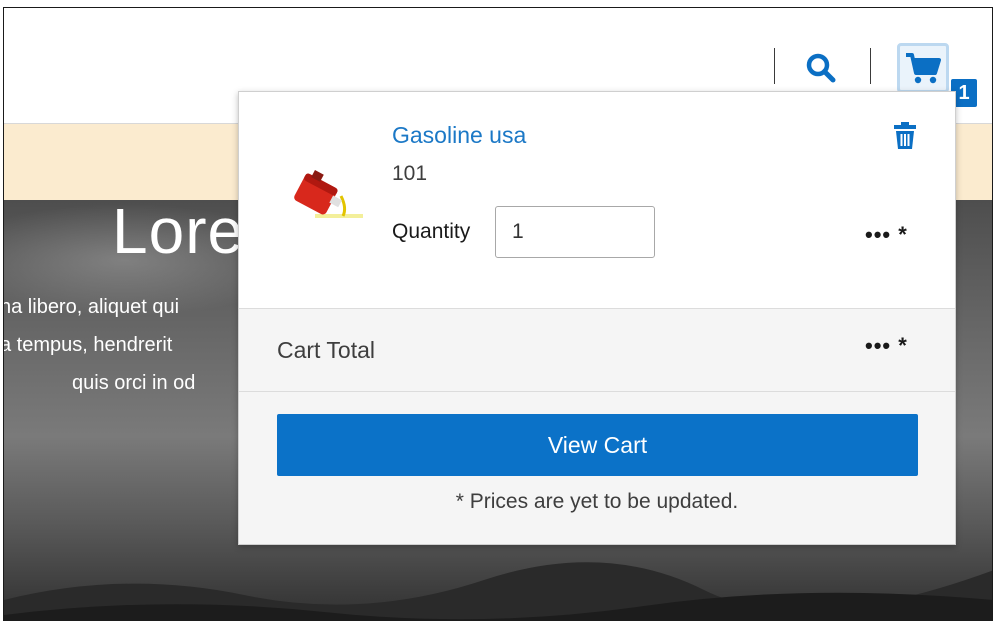 The image size is (996, 621). I want to click on hero-text-line: a tempus, hendrerit, so click(88, 345).